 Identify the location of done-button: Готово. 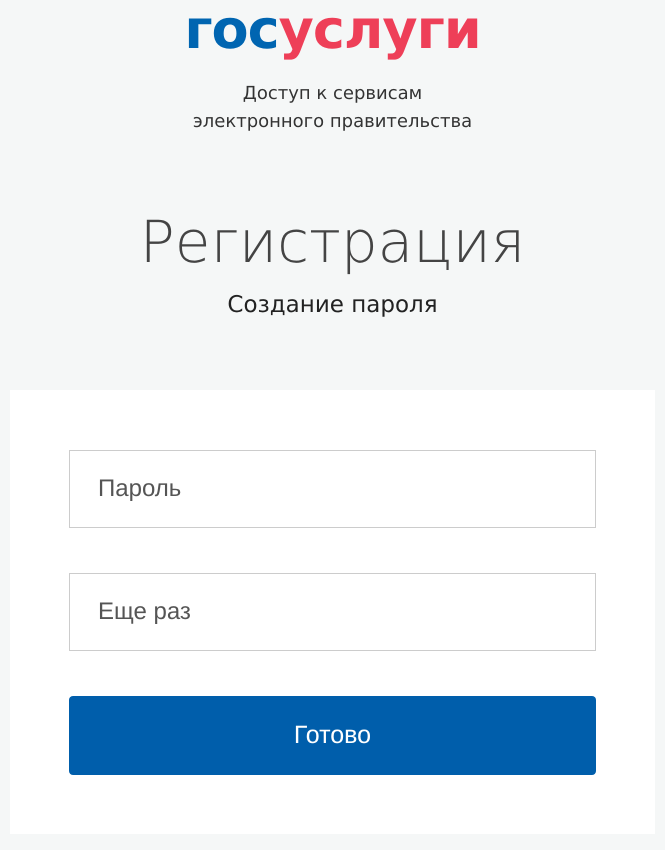
(332, 735).